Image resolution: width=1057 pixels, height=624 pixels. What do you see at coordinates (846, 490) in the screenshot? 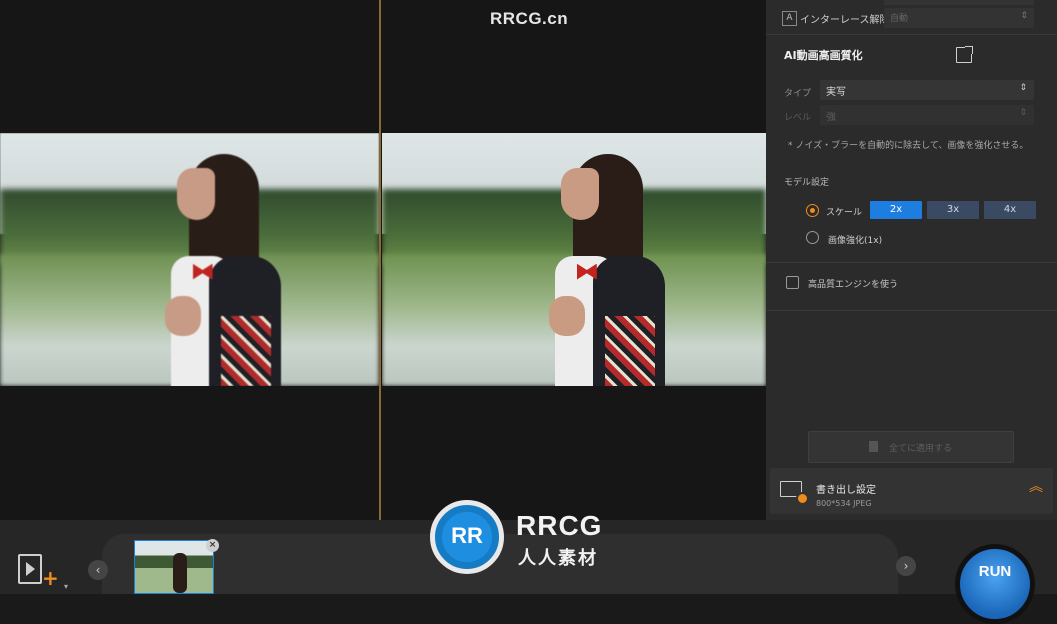
I see `export-title: 書き出し設定` at bounding box center [846, 490].